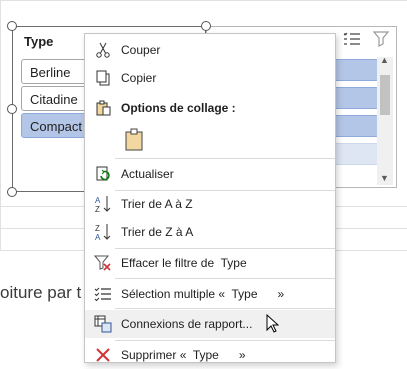 The width and height of the screenshot is (407, 369). What do you see at coordinates (384, 178) in the screenshot?
I see `scroll-down-icon: ▼` at bounding box center [384, 178].